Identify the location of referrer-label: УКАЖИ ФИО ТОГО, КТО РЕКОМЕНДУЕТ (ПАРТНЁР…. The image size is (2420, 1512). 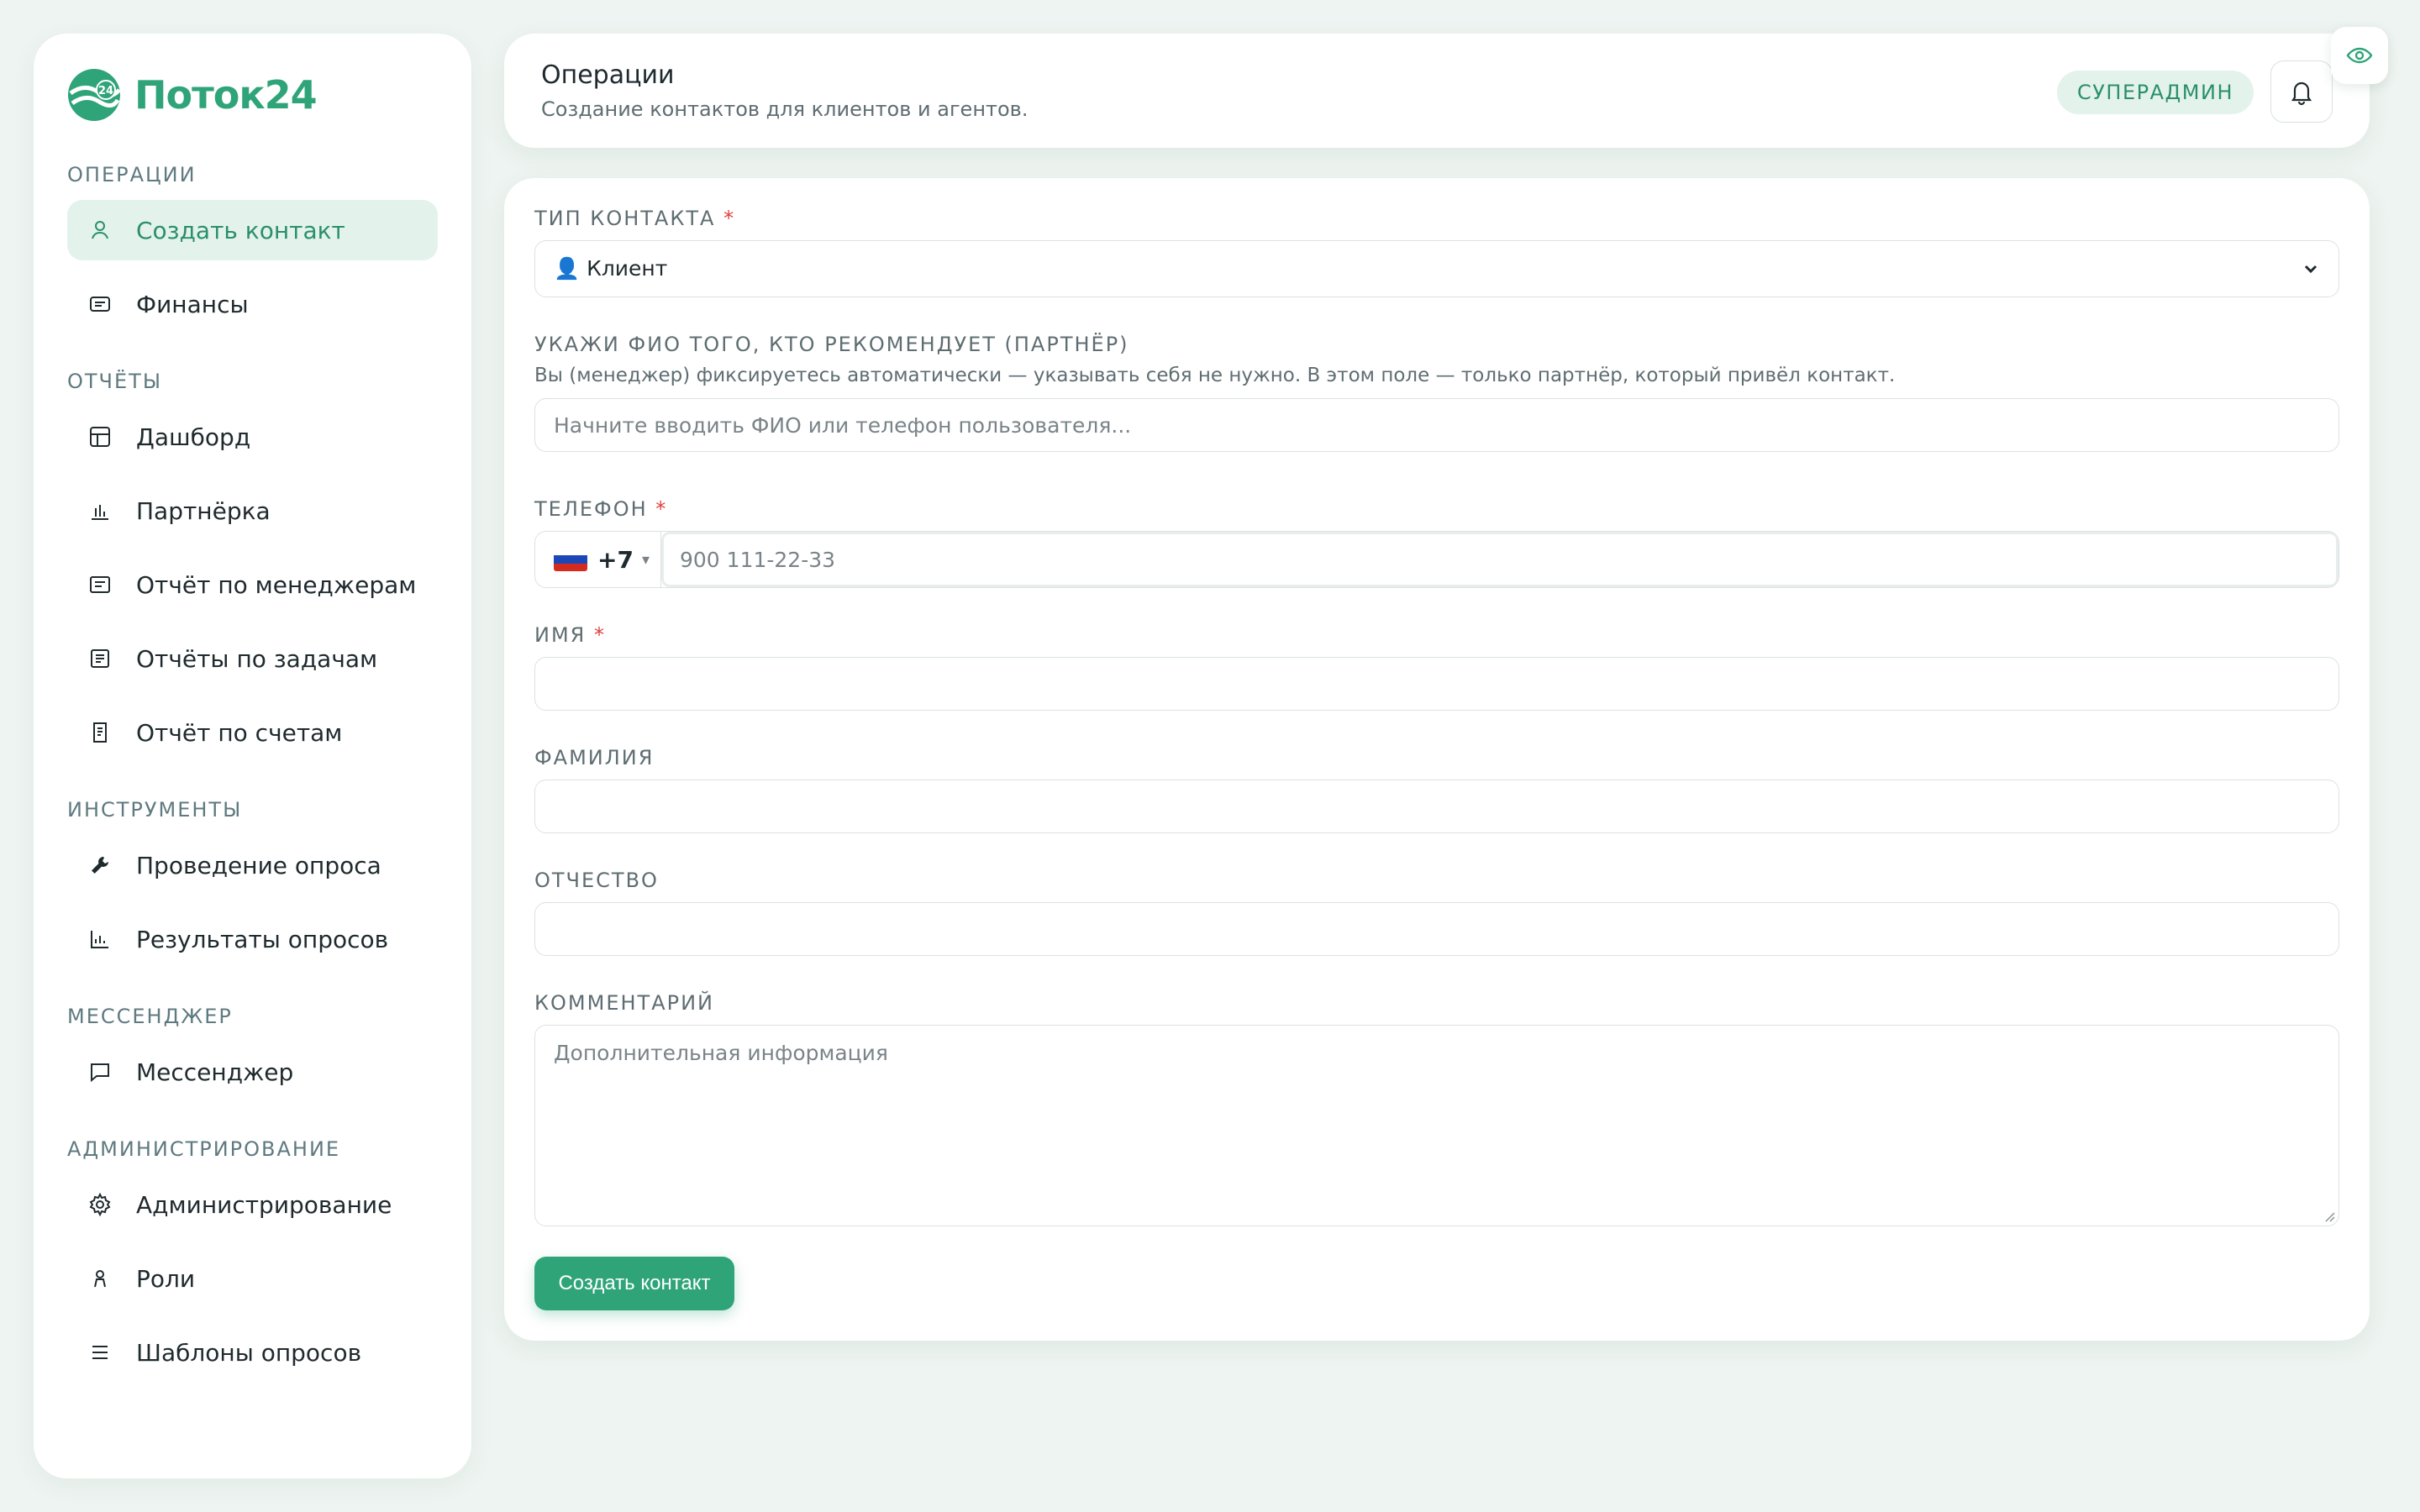
(831, 344).